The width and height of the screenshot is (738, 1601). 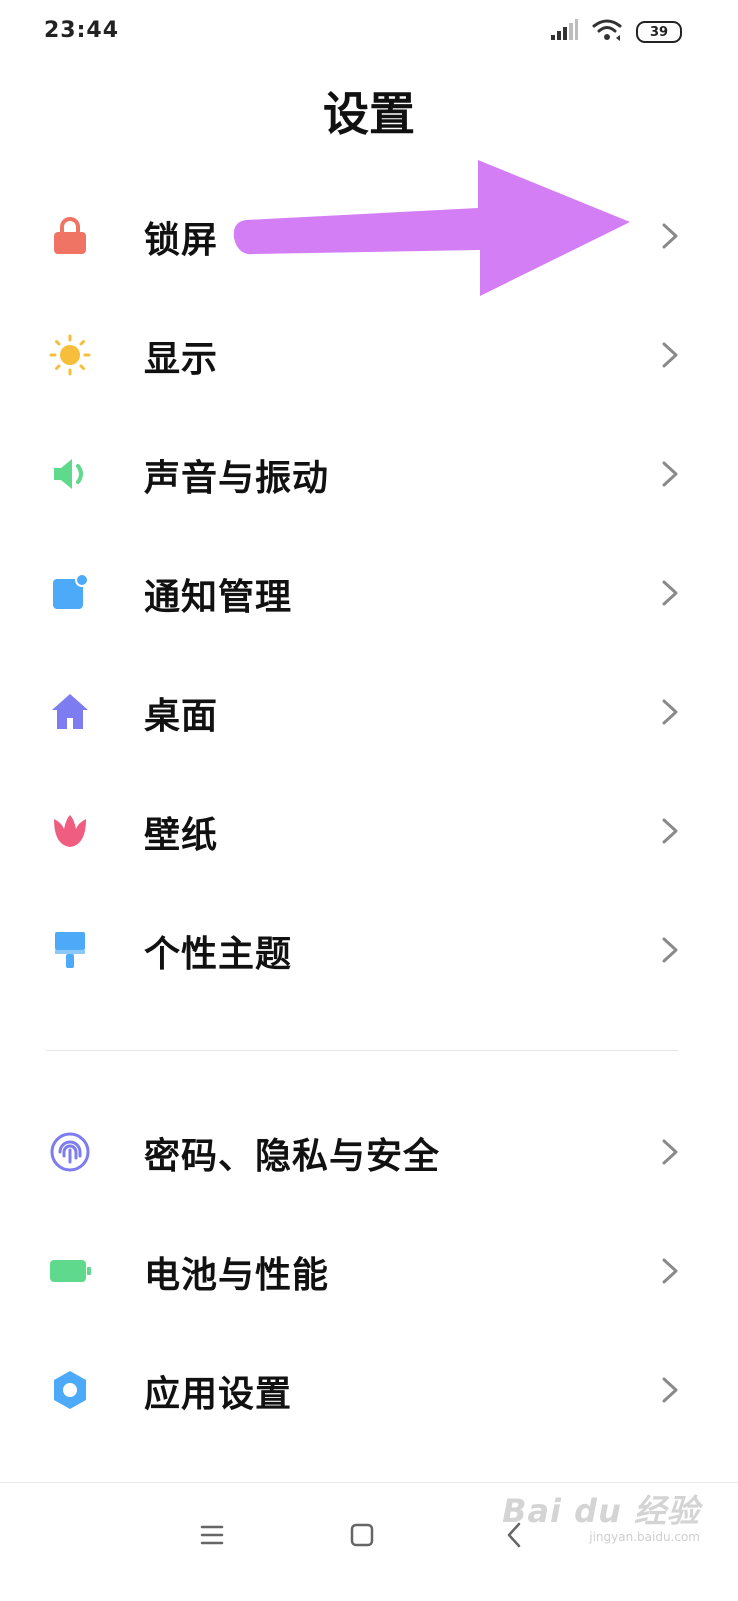 I want to click on baidu-watermark: Bai du 经验 jingyan.baidu.com, so click(x=601, y=1519).